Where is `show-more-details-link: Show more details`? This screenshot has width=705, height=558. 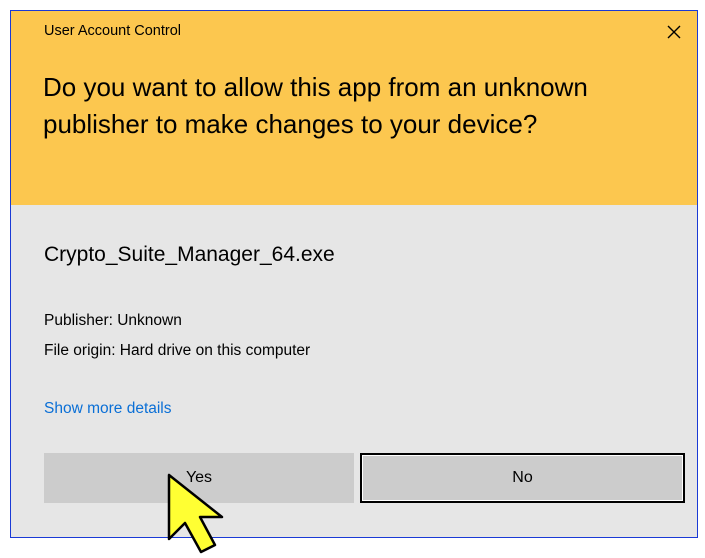 show-more-details-link: Show more details is located at coordinates (108, 409).